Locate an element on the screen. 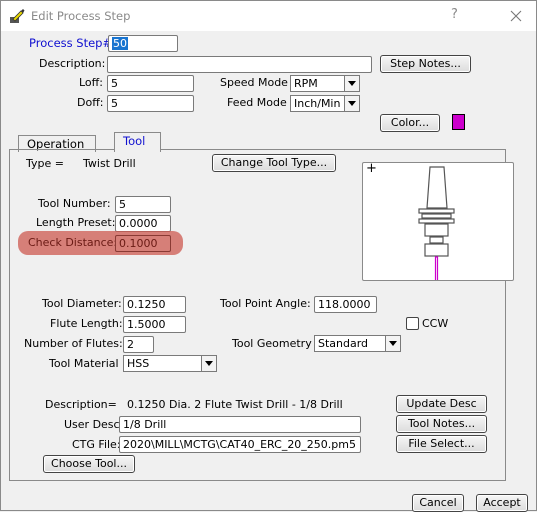 The image size is (537, 512). process-step-value: 50 is located at coordinates (120, 43).